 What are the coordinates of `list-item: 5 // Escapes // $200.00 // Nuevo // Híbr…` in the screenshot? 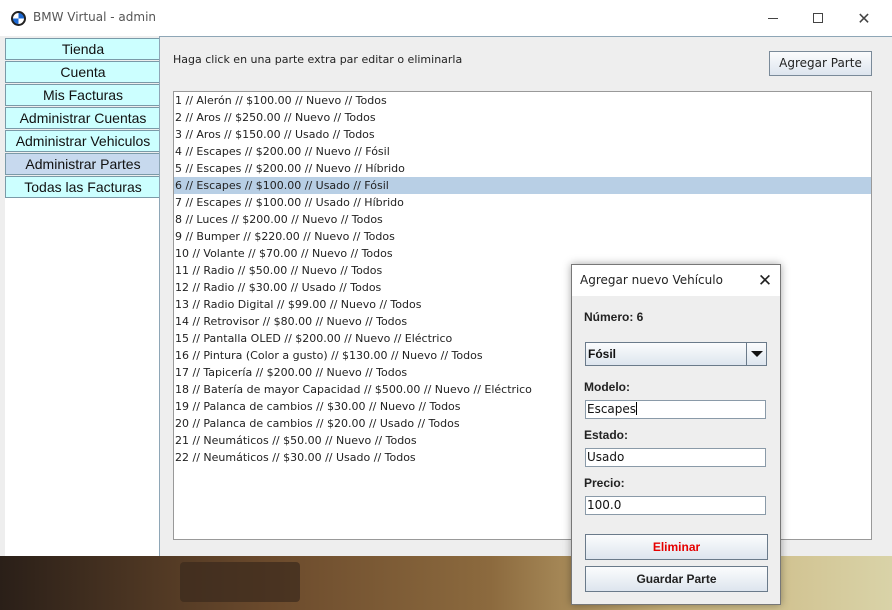 It's located at (522, 168).